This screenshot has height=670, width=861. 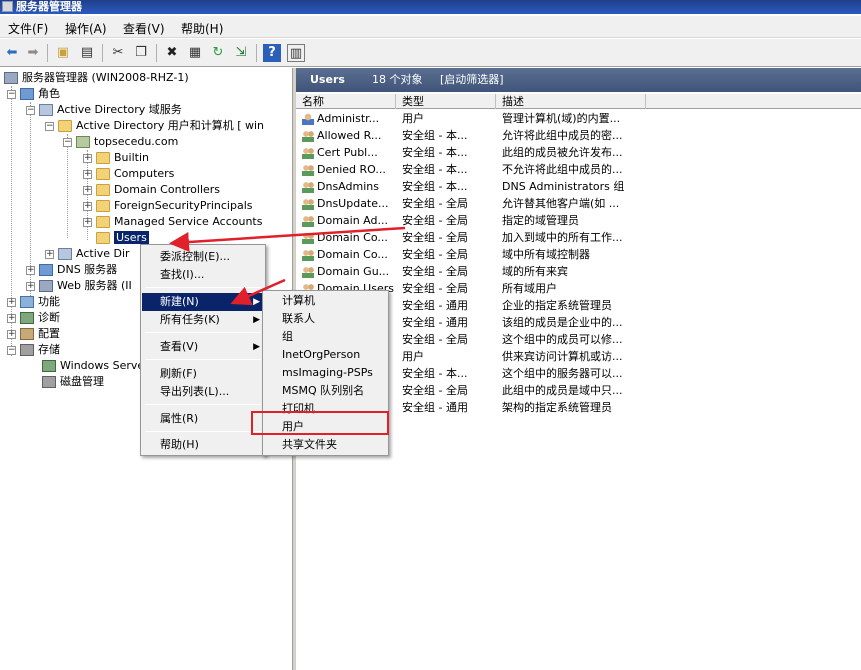 What do you see at coordinates (12, 53) in the screenshot?
I see `back-icon: ⬅` at bounding box center [12, 53].